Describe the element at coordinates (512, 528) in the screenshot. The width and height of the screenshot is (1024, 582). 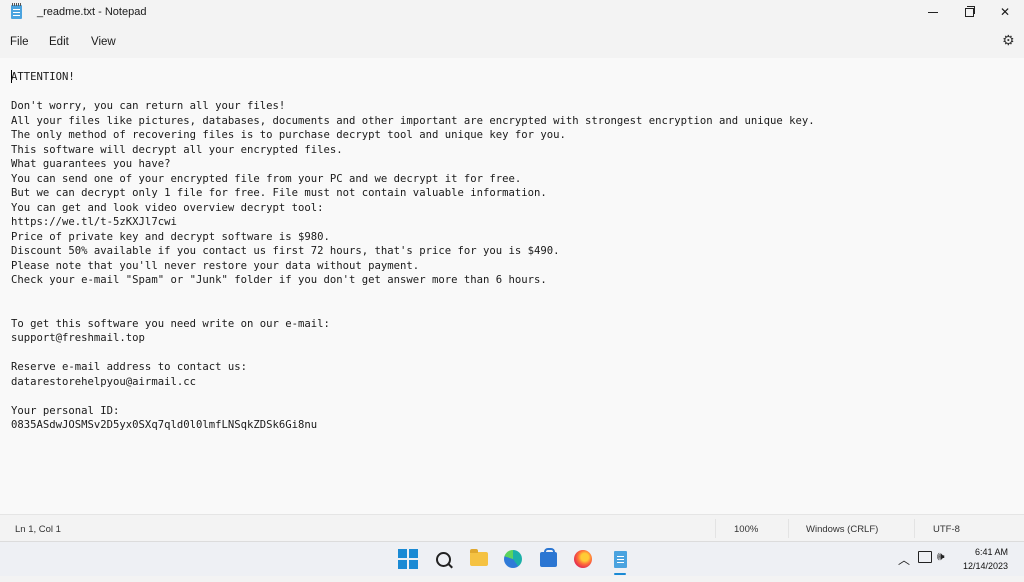
I see `status-bar: Ln 1, Col 1 100% Windows (CRLF) UTF-8` at that location.